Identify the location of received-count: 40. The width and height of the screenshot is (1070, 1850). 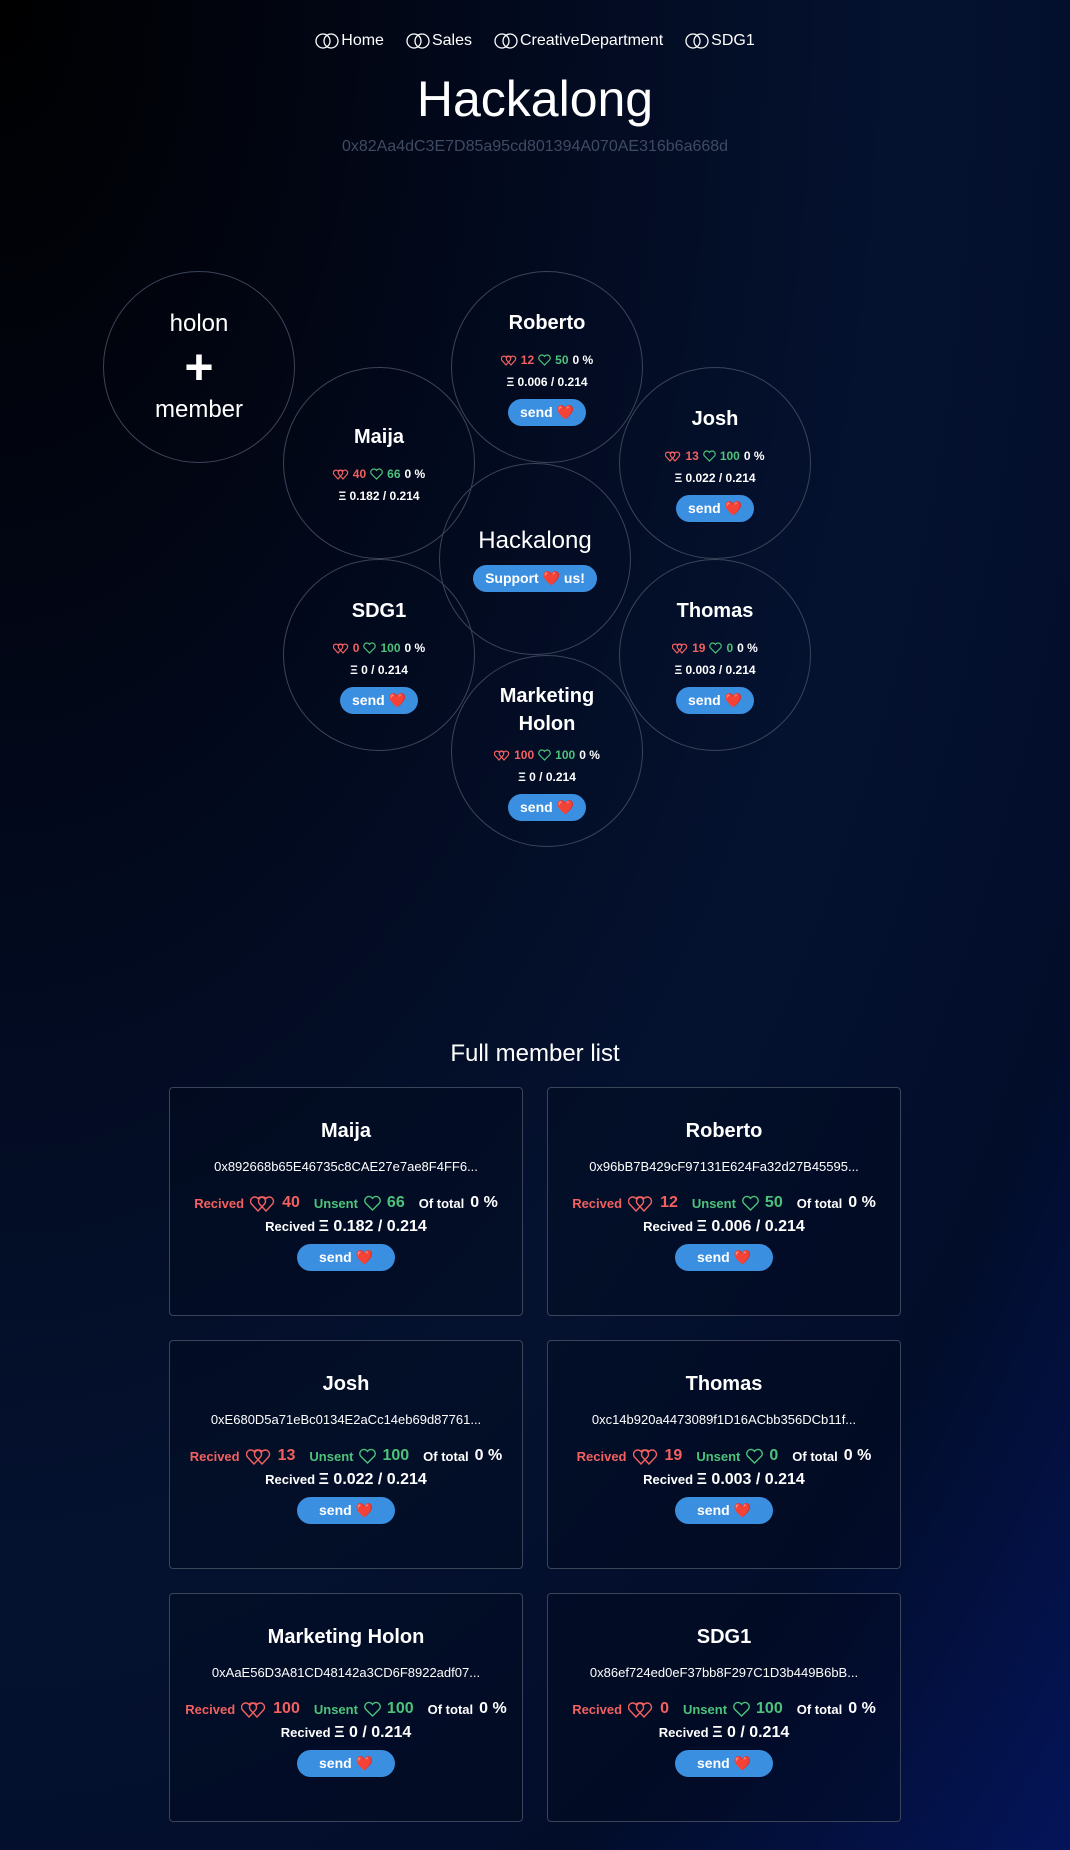
(359, 474).